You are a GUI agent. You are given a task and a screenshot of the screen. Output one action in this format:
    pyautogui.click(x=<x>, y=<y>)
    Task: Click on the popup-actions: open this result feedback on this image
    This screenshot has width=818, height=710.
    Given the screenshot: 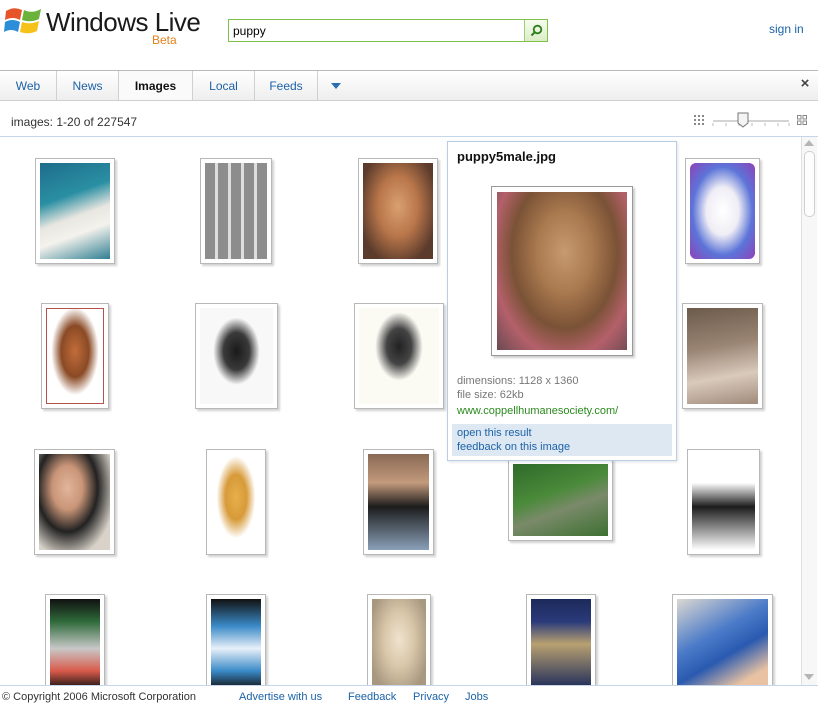 What is the action you would take?
    pyautogui.click(x=562, y=440)
    